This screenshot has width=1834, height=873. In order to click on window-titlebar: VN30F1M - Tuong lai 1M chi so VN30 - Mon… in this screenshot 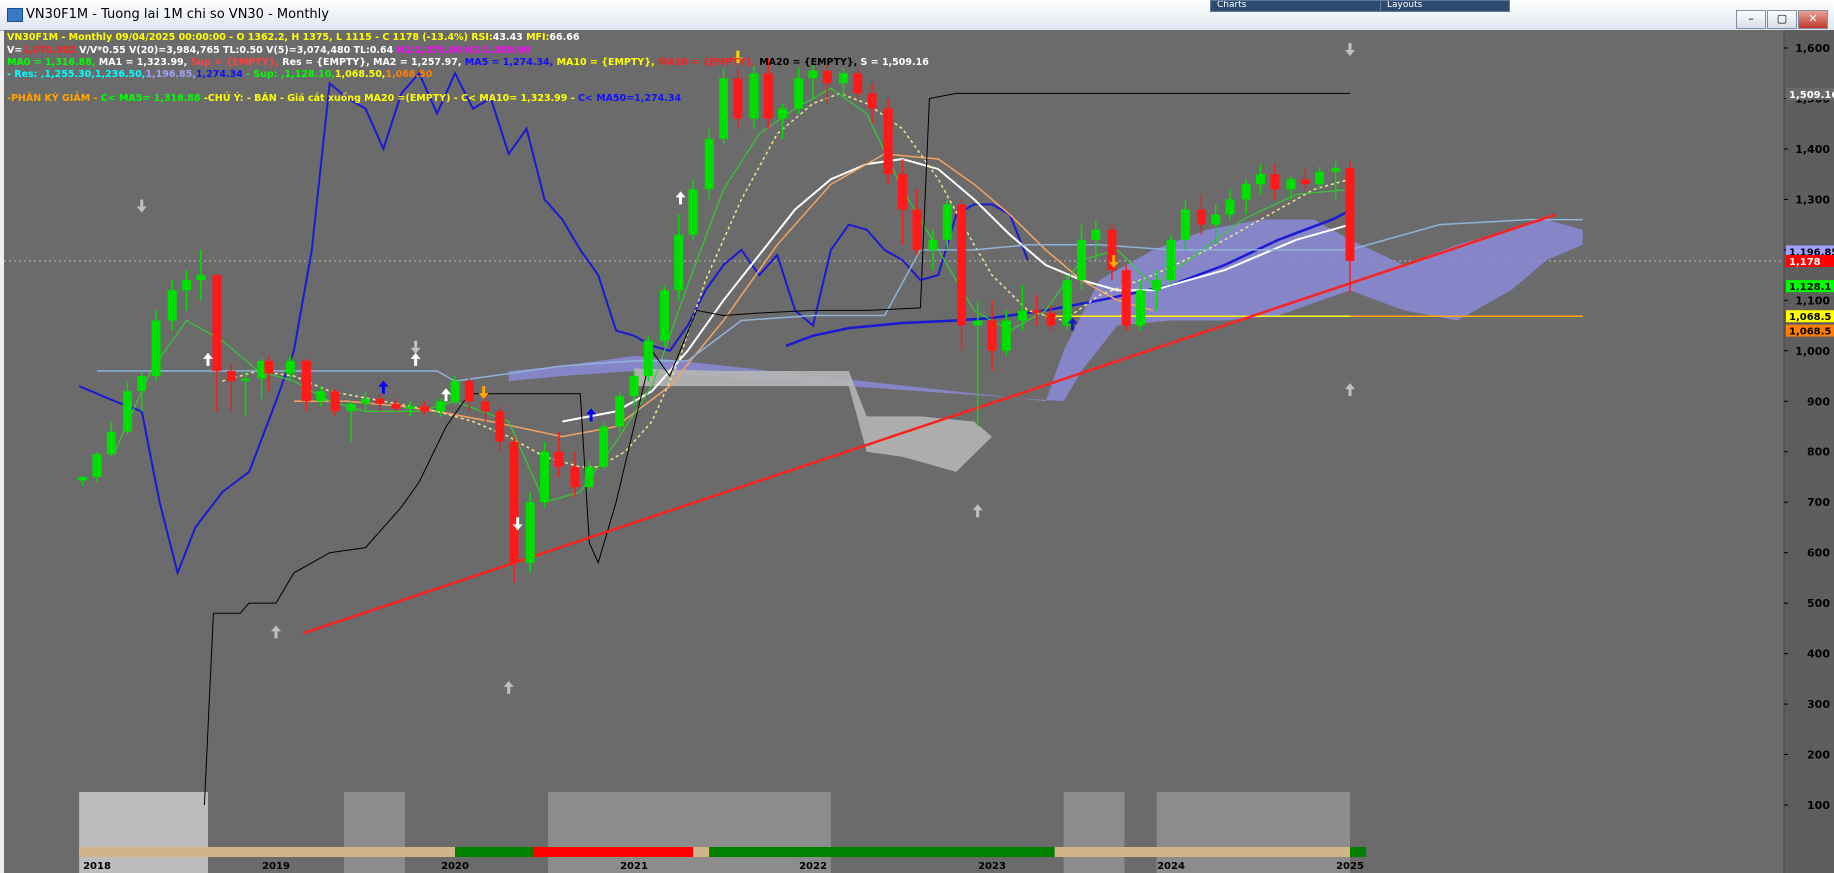, I will do `click(917, 15)`.